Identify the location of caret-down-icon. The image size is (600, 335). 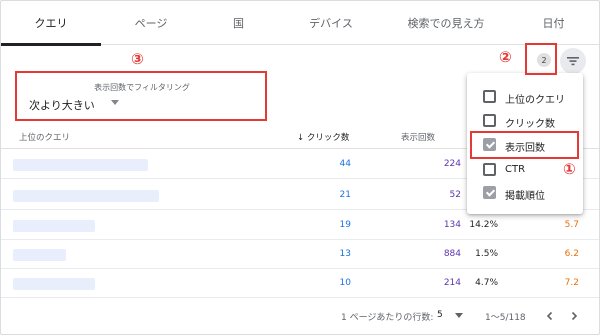
(459, 315).